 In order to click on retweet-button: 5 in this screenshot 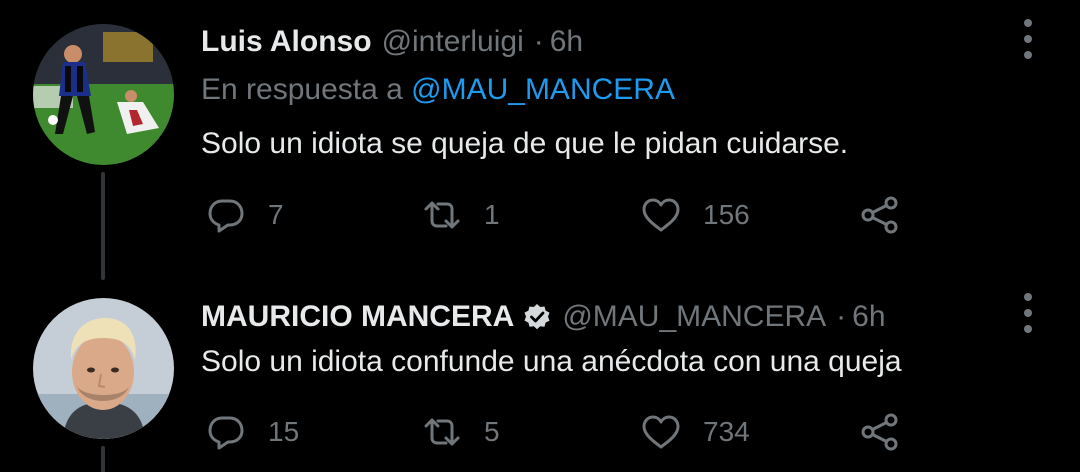, I will do `click(460, 432)`.